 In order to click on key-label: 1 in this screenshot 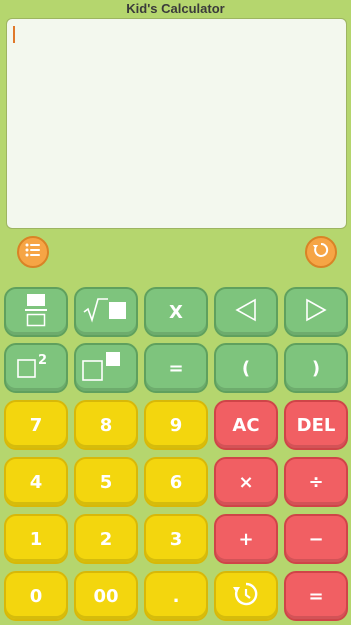, I will do `click(36, 539)`.